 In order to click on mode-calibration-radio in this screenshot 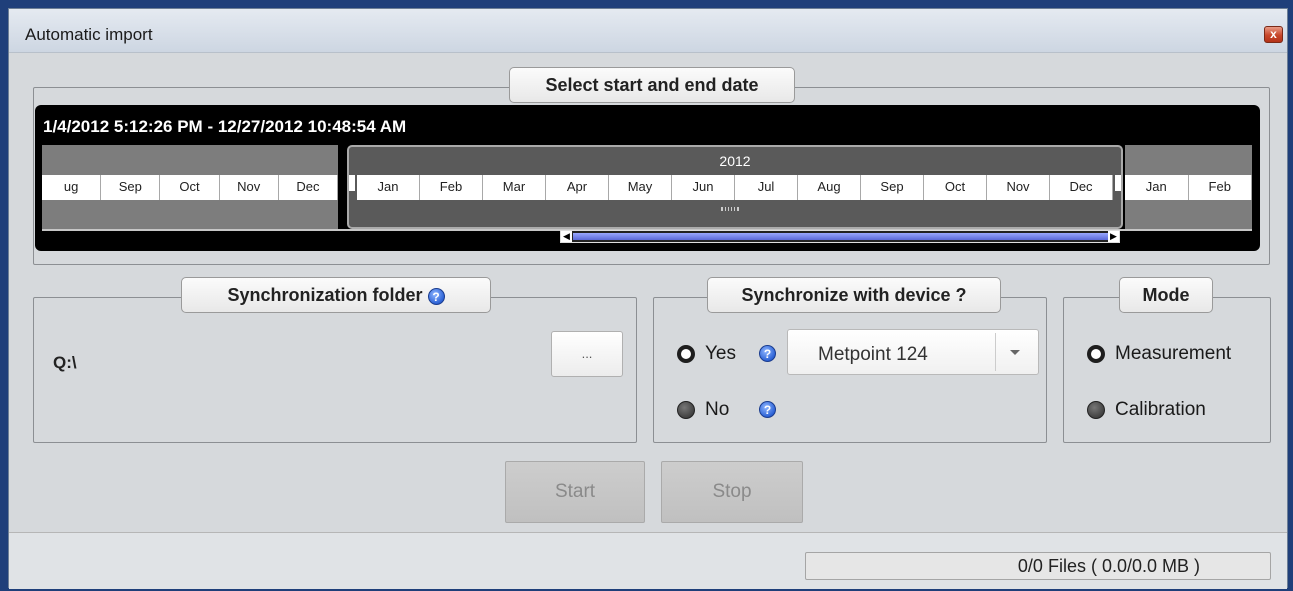, I will do `click(1096, 410)`.